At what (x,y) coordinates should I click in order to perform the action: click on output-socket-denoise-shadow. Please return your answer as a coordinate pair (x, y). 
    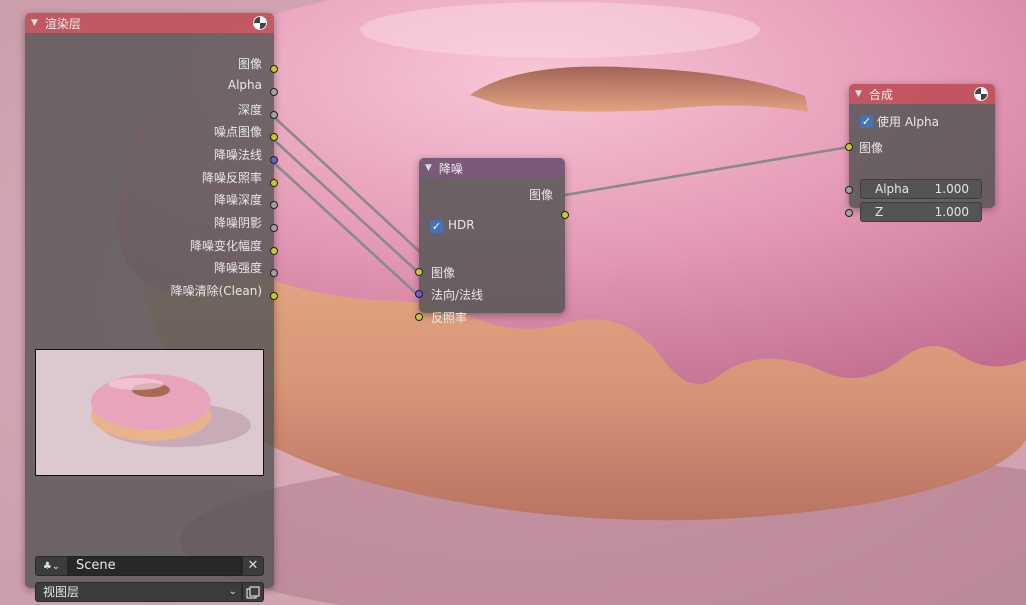
    Looking at the image, I should click on (274, 228).